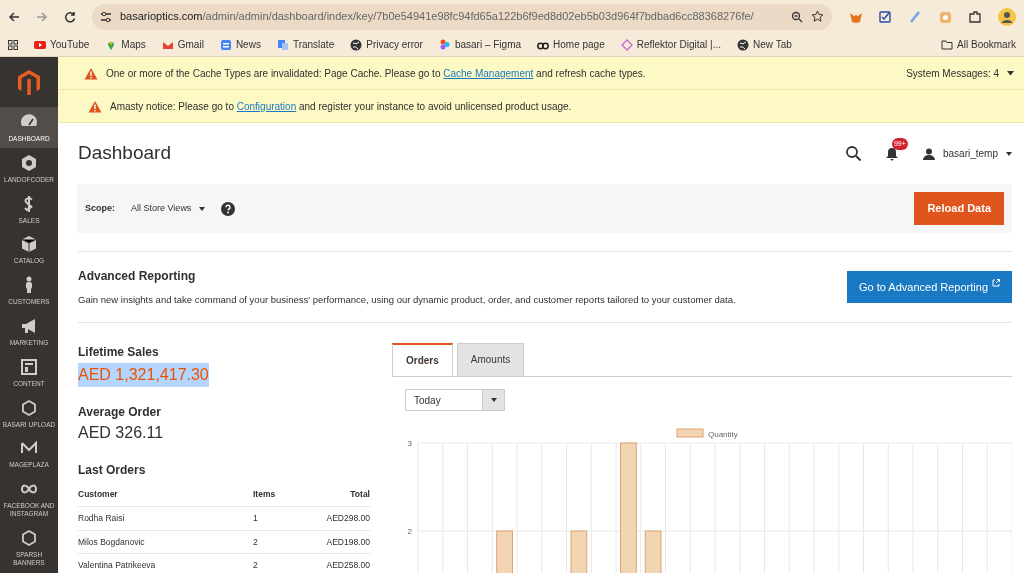  I want to click on bookmark: basari – Figma, so click(480, 44).